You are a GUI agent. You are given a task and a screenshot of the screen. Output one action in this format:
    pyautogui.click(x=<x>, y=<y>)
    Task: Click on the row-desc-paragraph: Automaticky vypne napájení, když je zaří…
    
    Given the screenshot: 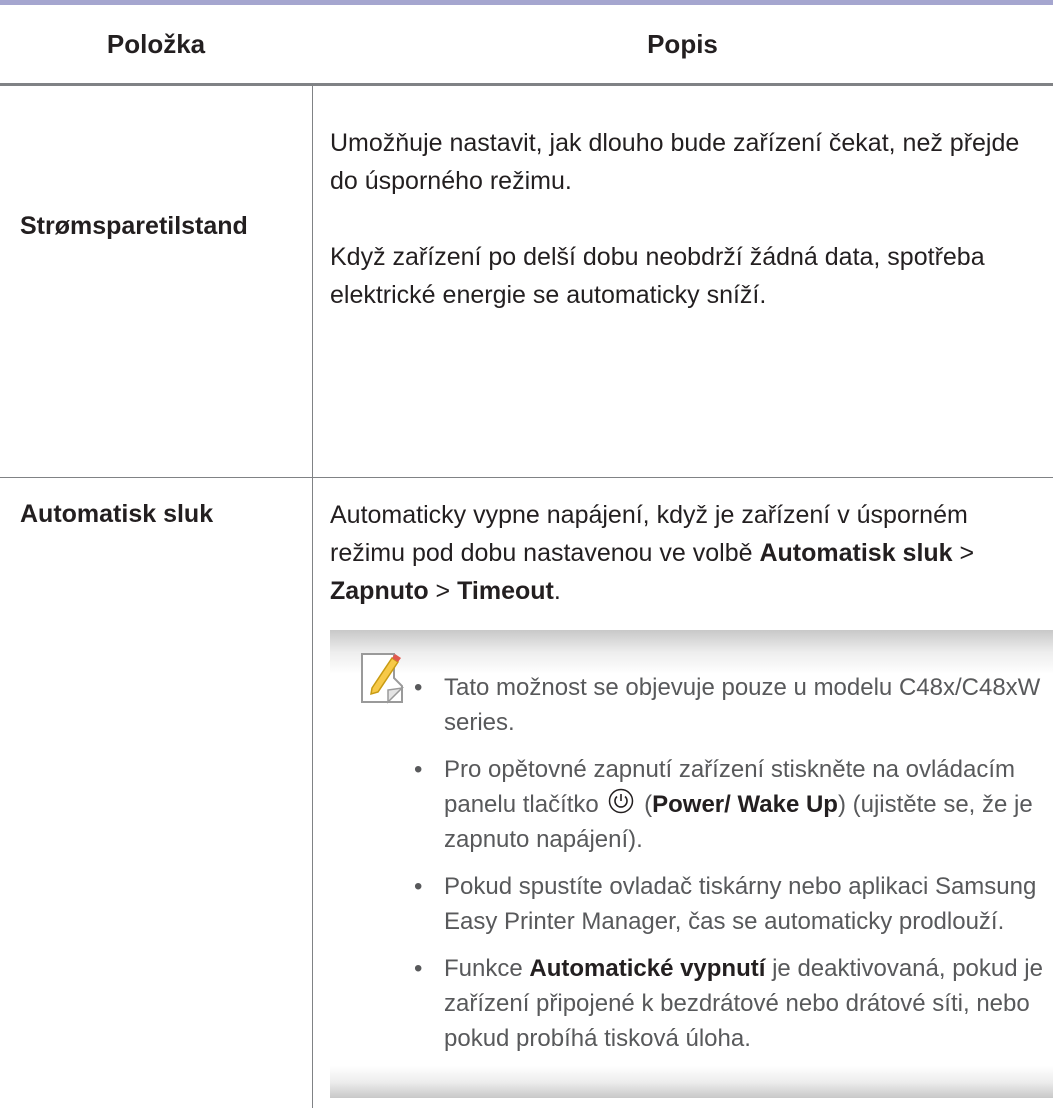 What is the action you would take?
    pyautogui.click(x=689, y=553)
    